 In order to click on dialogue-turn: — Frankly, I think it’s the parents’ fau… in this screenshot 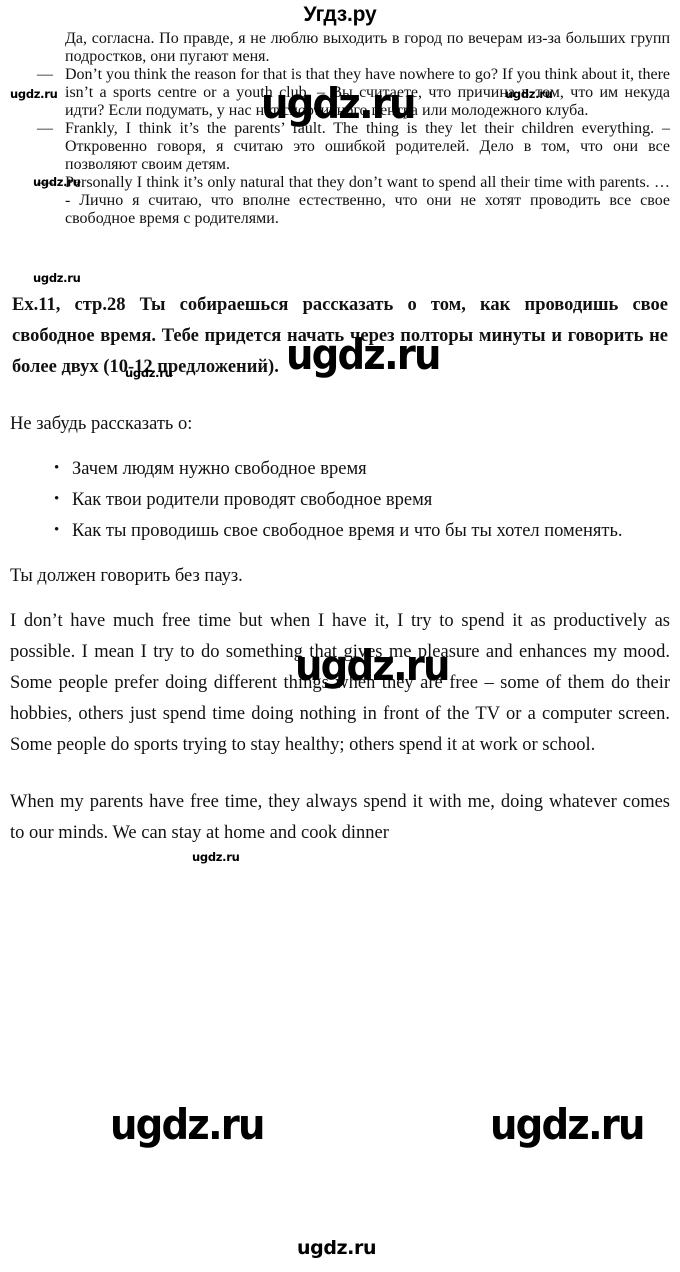, I will do `click(340, 147)`.